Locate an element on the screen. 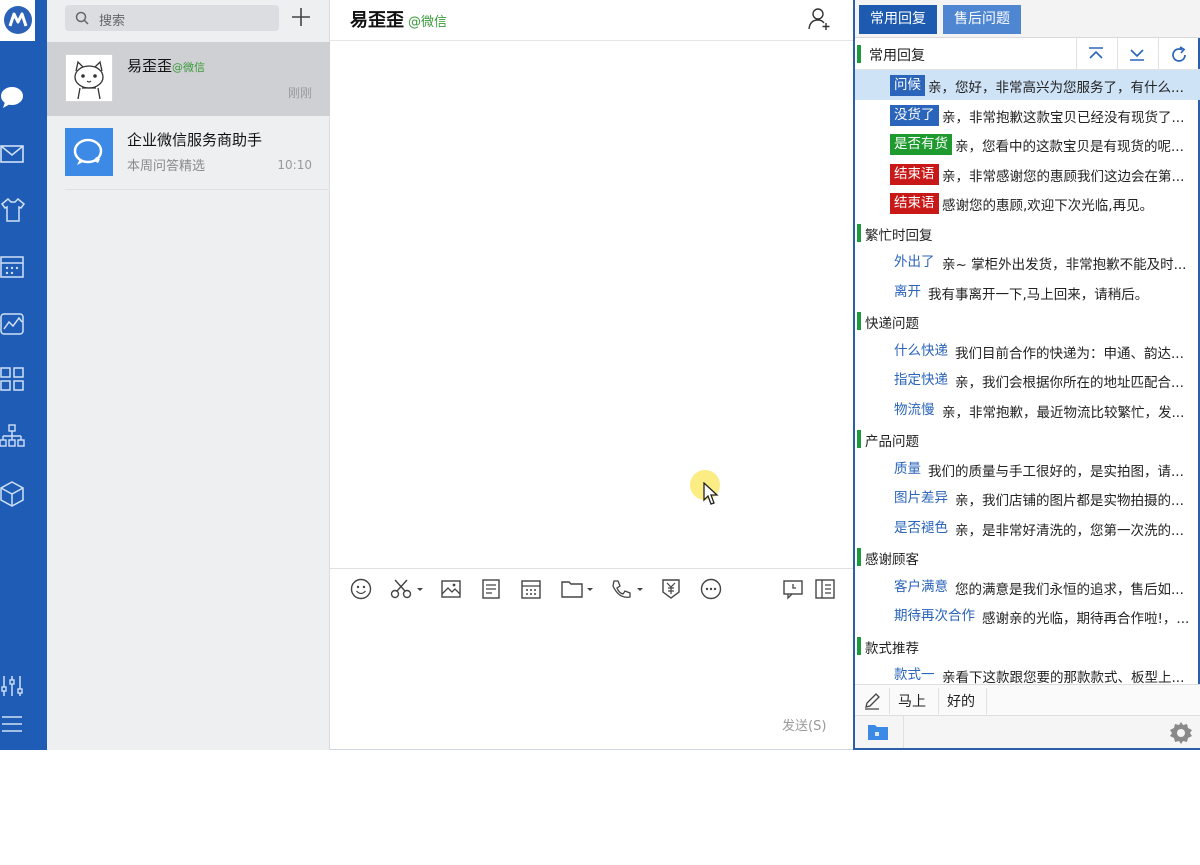 The image size is (1200, 865). emoji-icon is located at coordinates (361, 590).